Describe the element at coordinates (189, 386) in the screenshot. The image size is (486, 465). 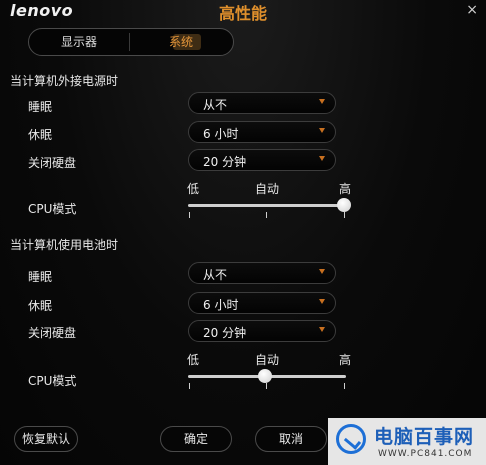
I see `battery-cpu-mark-low` at that location.